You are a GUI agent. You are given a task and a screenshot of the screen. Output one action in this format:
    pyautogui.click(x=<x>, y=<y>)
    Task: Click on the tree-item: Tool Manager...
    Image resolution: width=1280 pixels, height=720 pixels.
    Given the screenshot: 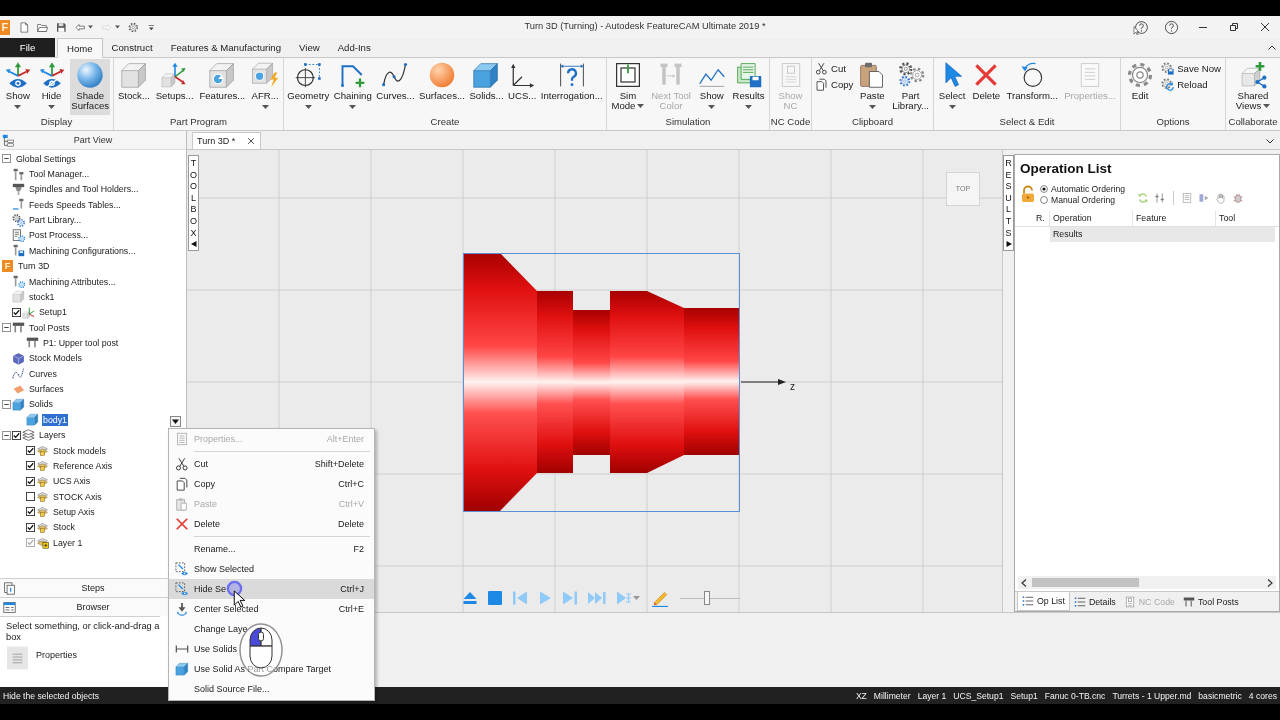 What is the action you would take?
    pyautogui.click(x=59, y=174)
    